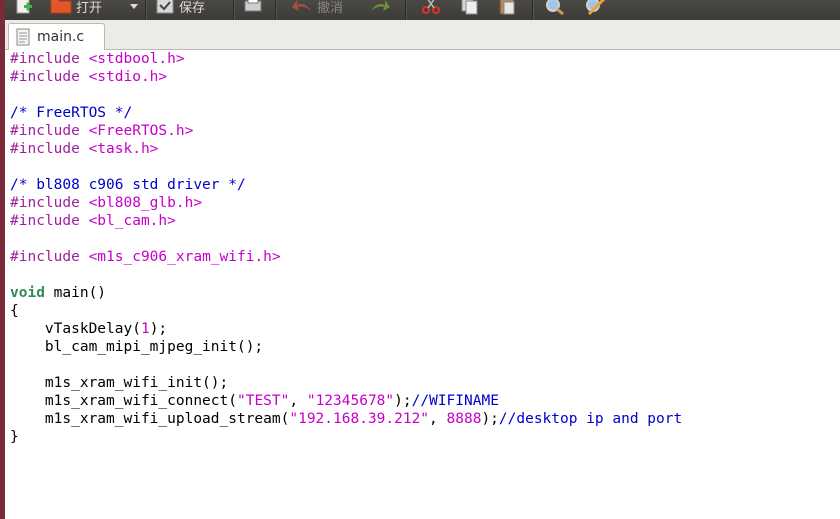 This screenshot has width=840, height=519. I want to click on code-text: bl_cam_mipi_mjpeg_init();, so click(137, 347).